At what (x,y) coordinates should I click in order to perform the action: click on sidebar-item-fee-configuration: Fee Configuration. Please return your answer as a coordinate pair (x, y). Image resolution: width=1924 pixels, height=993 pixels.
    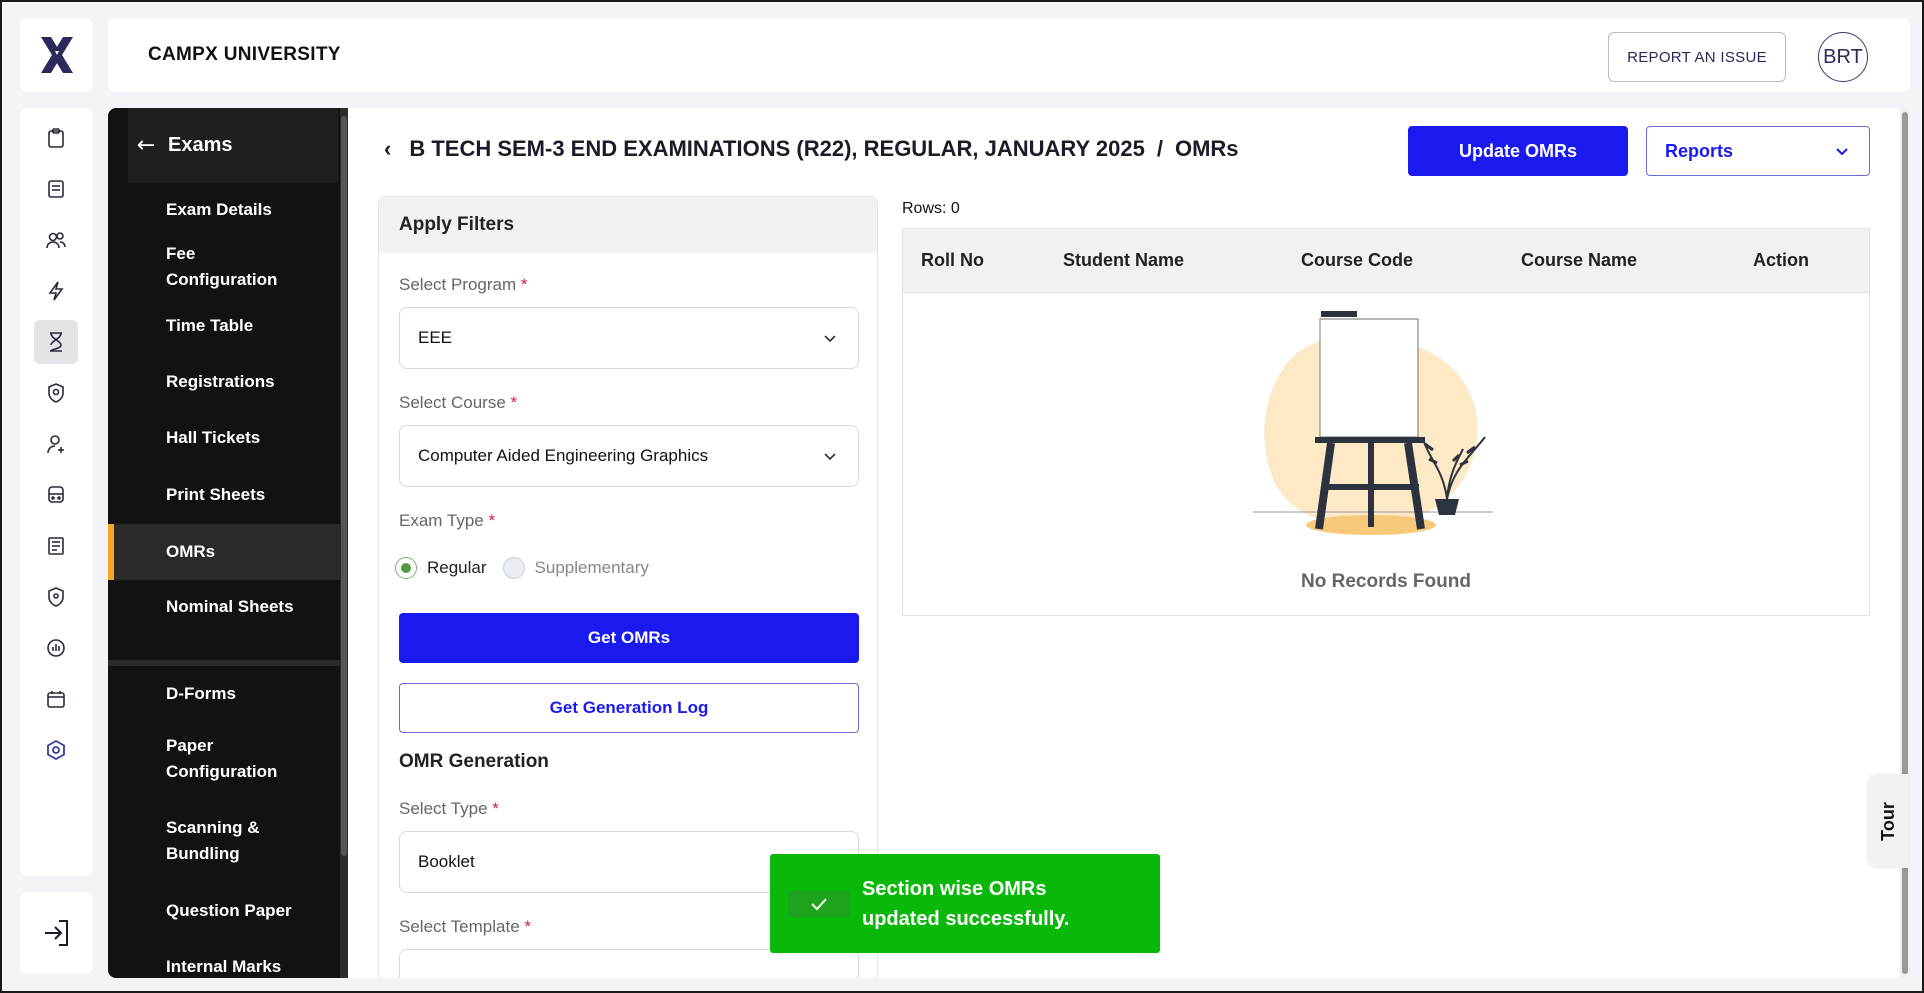
    Looking at the image, I should click on (208, 267).